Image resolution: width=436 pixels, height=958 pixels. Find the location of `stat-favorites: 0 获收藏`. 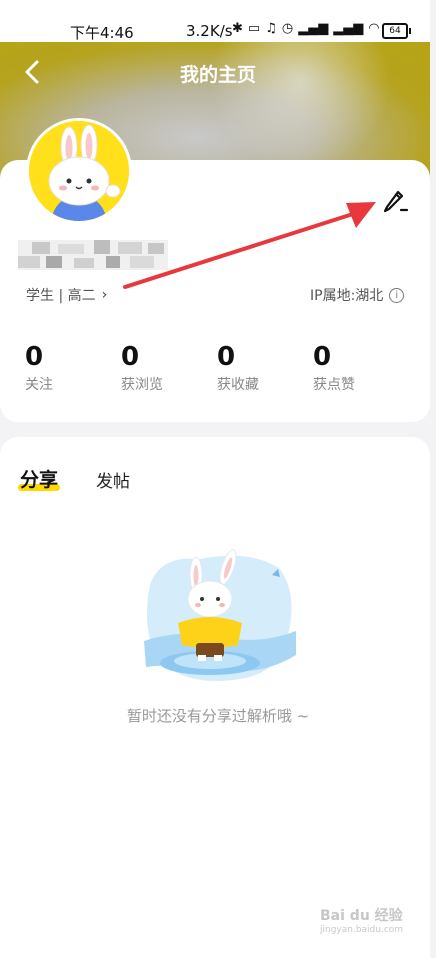

stat-favorites: 0 获收藏 is located at coordinates (238, 368).